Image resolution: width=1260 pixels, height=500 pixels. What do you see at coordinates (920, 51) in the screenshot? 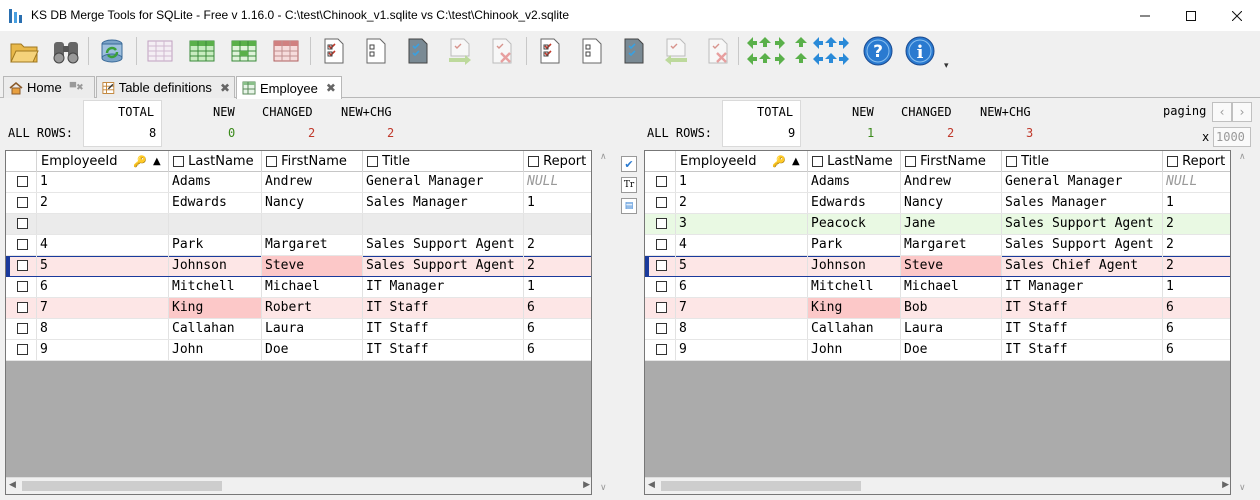
I see `info-button: i` at bounding box center [920, 51].